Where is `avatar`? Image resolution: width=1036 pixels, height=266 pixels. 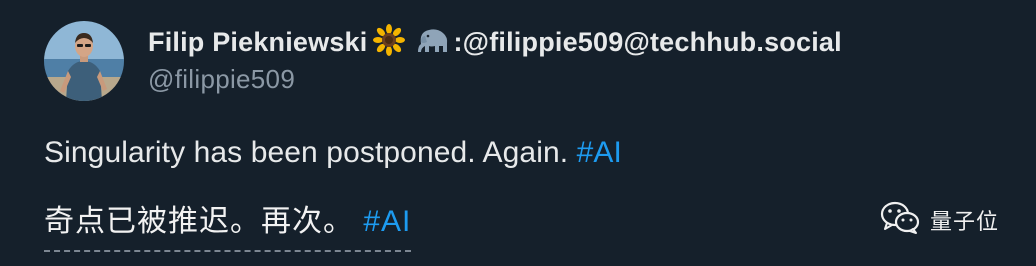 avatar is located at coordinates (84, 61).